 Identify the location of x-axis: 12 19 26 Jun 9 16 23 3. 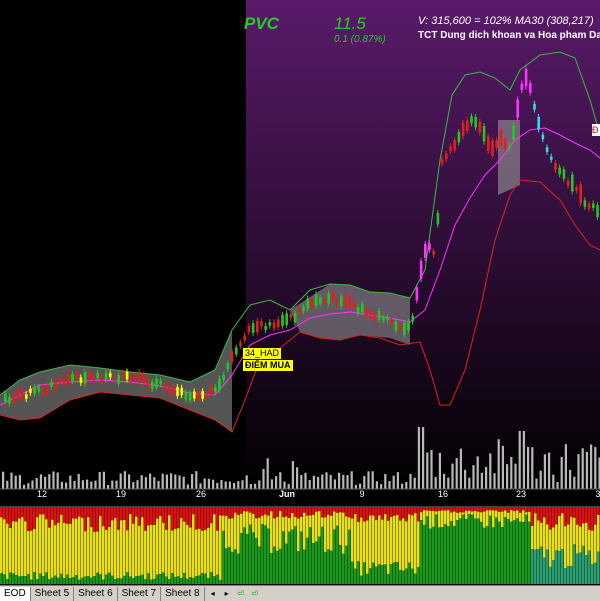
(300, 495).